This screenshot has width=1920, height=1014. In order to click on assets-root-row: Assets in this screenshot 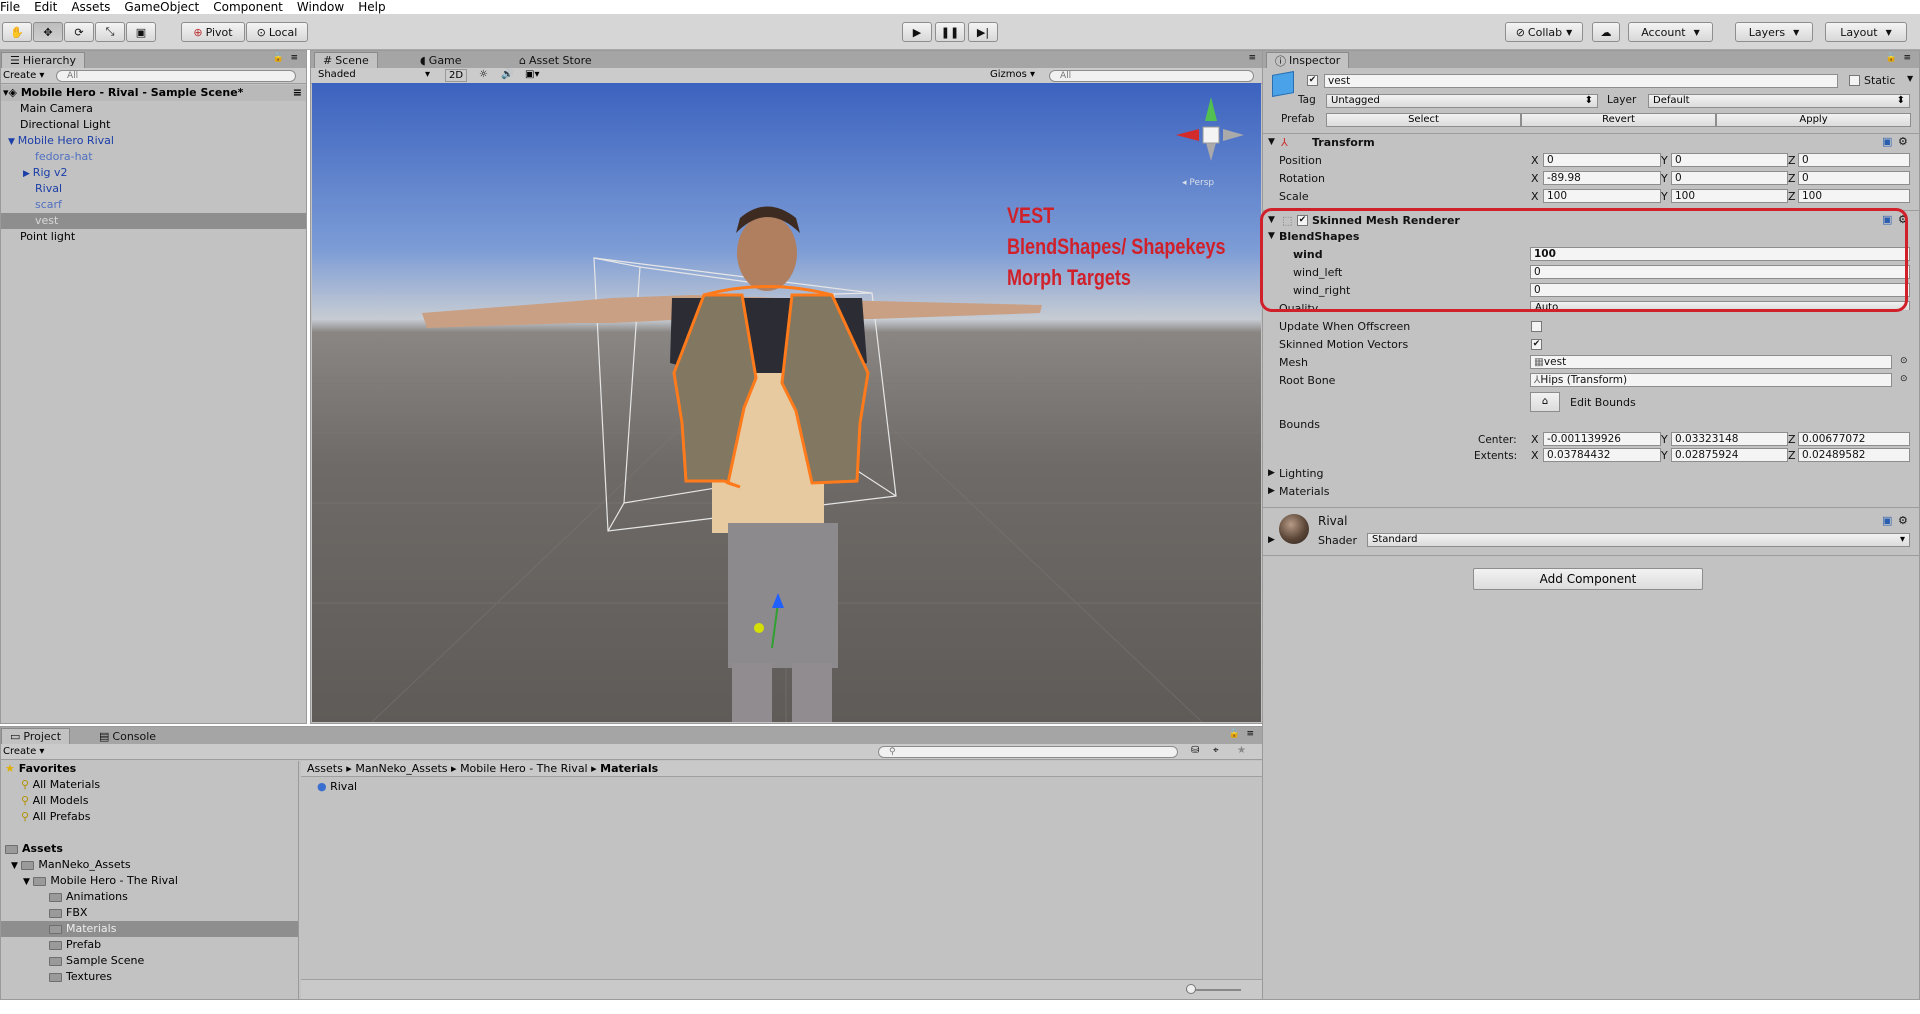, I will do `click(149, 849)`.